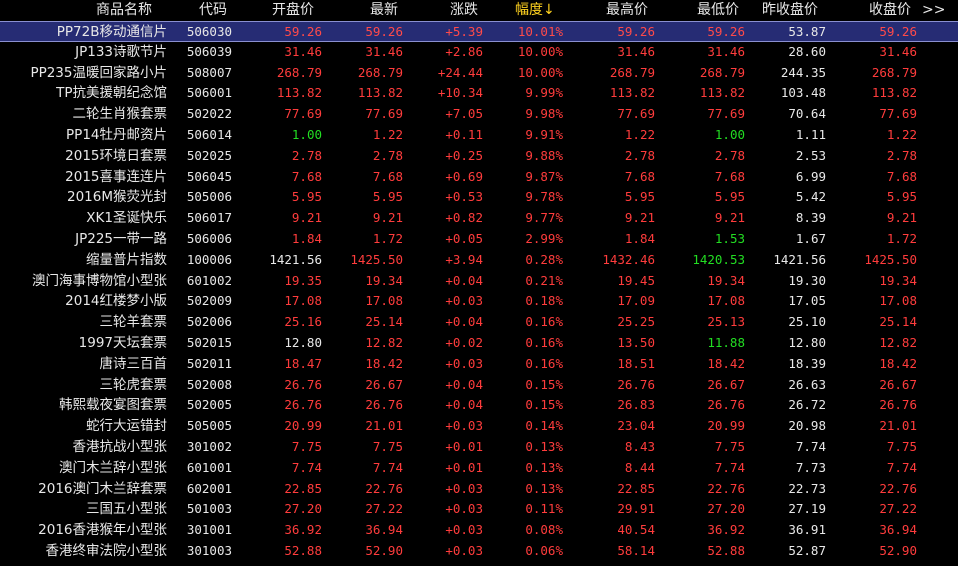 The height and width of the screenshot is (566, 958). Describe the element at coordinates (387, 467) in the screenshot. I see `cell-latest: 7.74` at that location.